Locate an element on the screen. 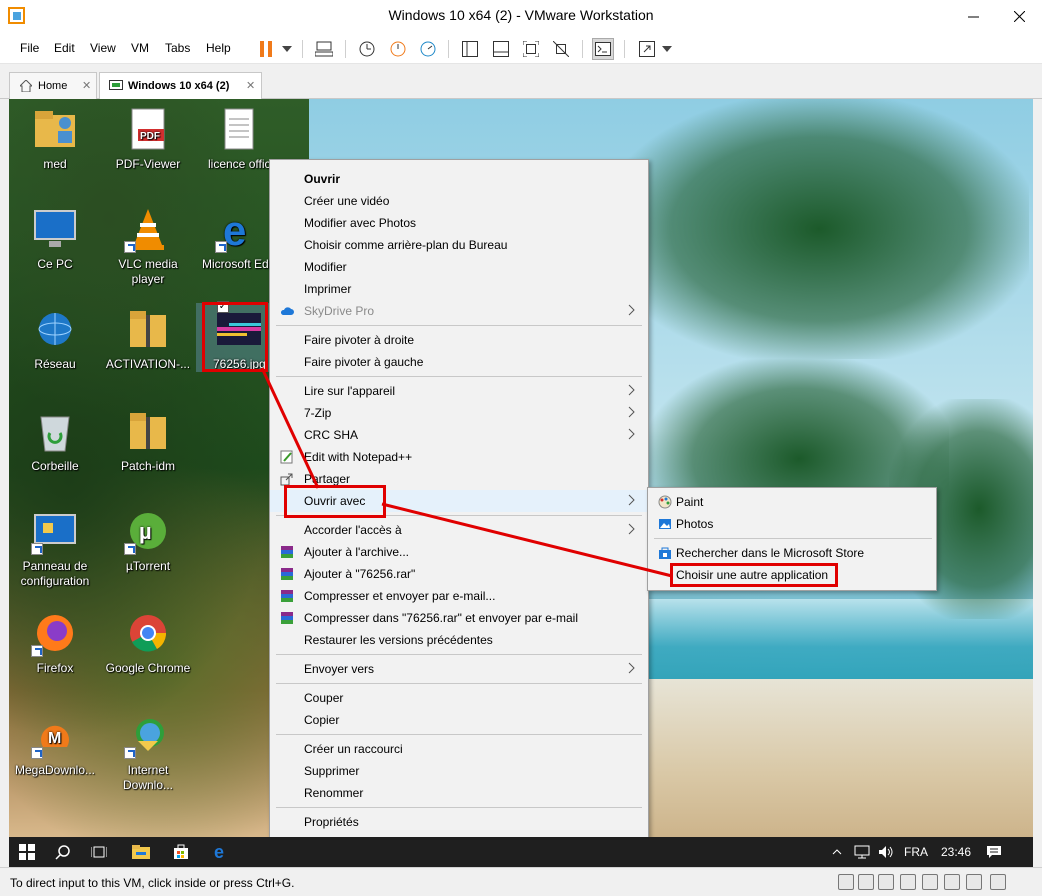 The width and height of the screenshot is (1042, 896). sound-card-icon is located at coordinates (930, 882).